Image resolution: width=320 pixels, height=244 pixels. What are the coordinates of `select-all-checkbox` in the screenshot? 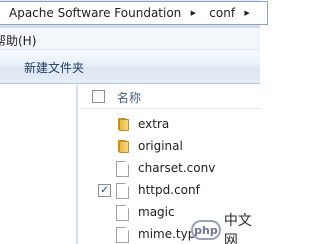 It's located at (98, 96).